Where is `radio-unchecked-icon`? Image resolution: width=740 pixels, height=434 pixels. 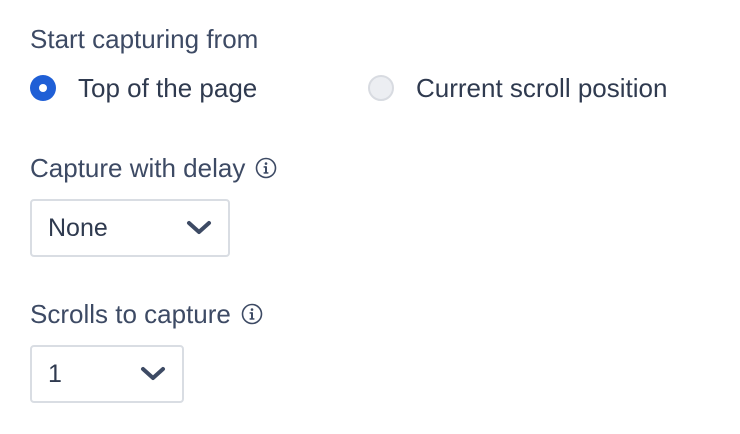
radio-unchecked-icon is located at coordinates (381, 88).